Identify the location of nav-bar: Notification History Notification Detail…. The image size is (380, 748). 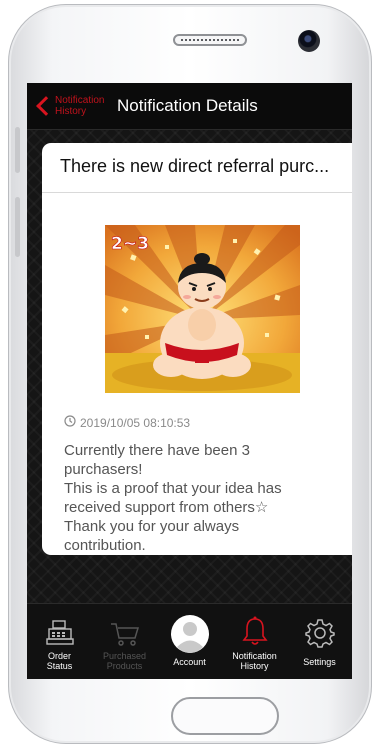
(189, 106).